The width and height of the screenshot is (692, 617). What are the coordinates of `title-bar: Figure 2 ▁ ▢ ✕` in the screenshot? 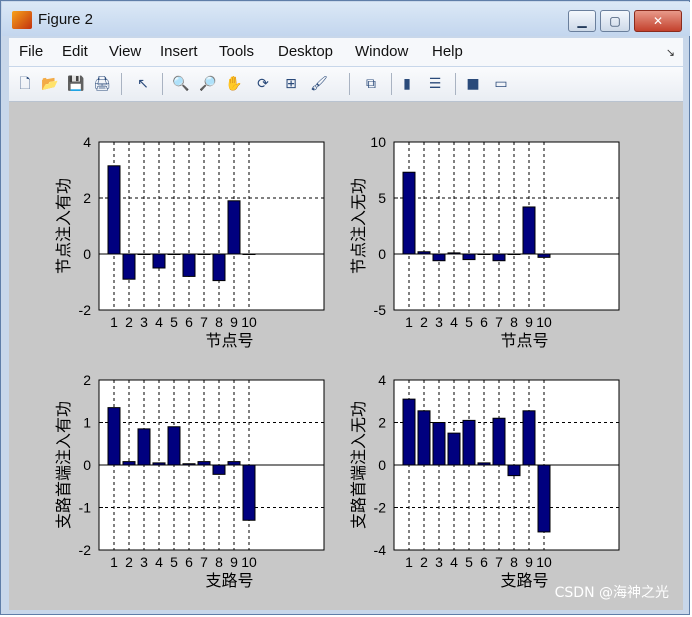 It's located at (346, 19).